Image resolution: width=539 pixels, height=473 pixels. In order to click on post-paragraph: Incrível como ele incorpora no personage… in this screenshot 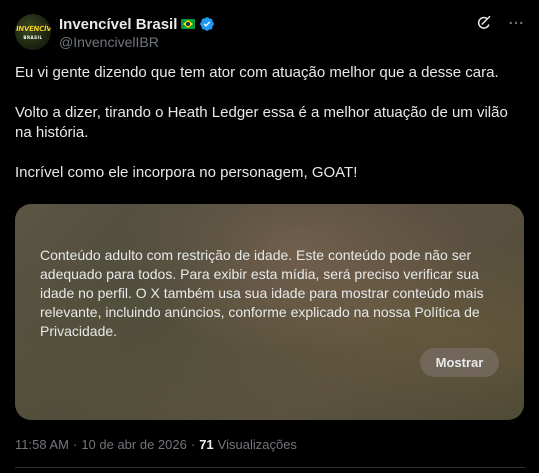, I will do `click(186, 172)`.